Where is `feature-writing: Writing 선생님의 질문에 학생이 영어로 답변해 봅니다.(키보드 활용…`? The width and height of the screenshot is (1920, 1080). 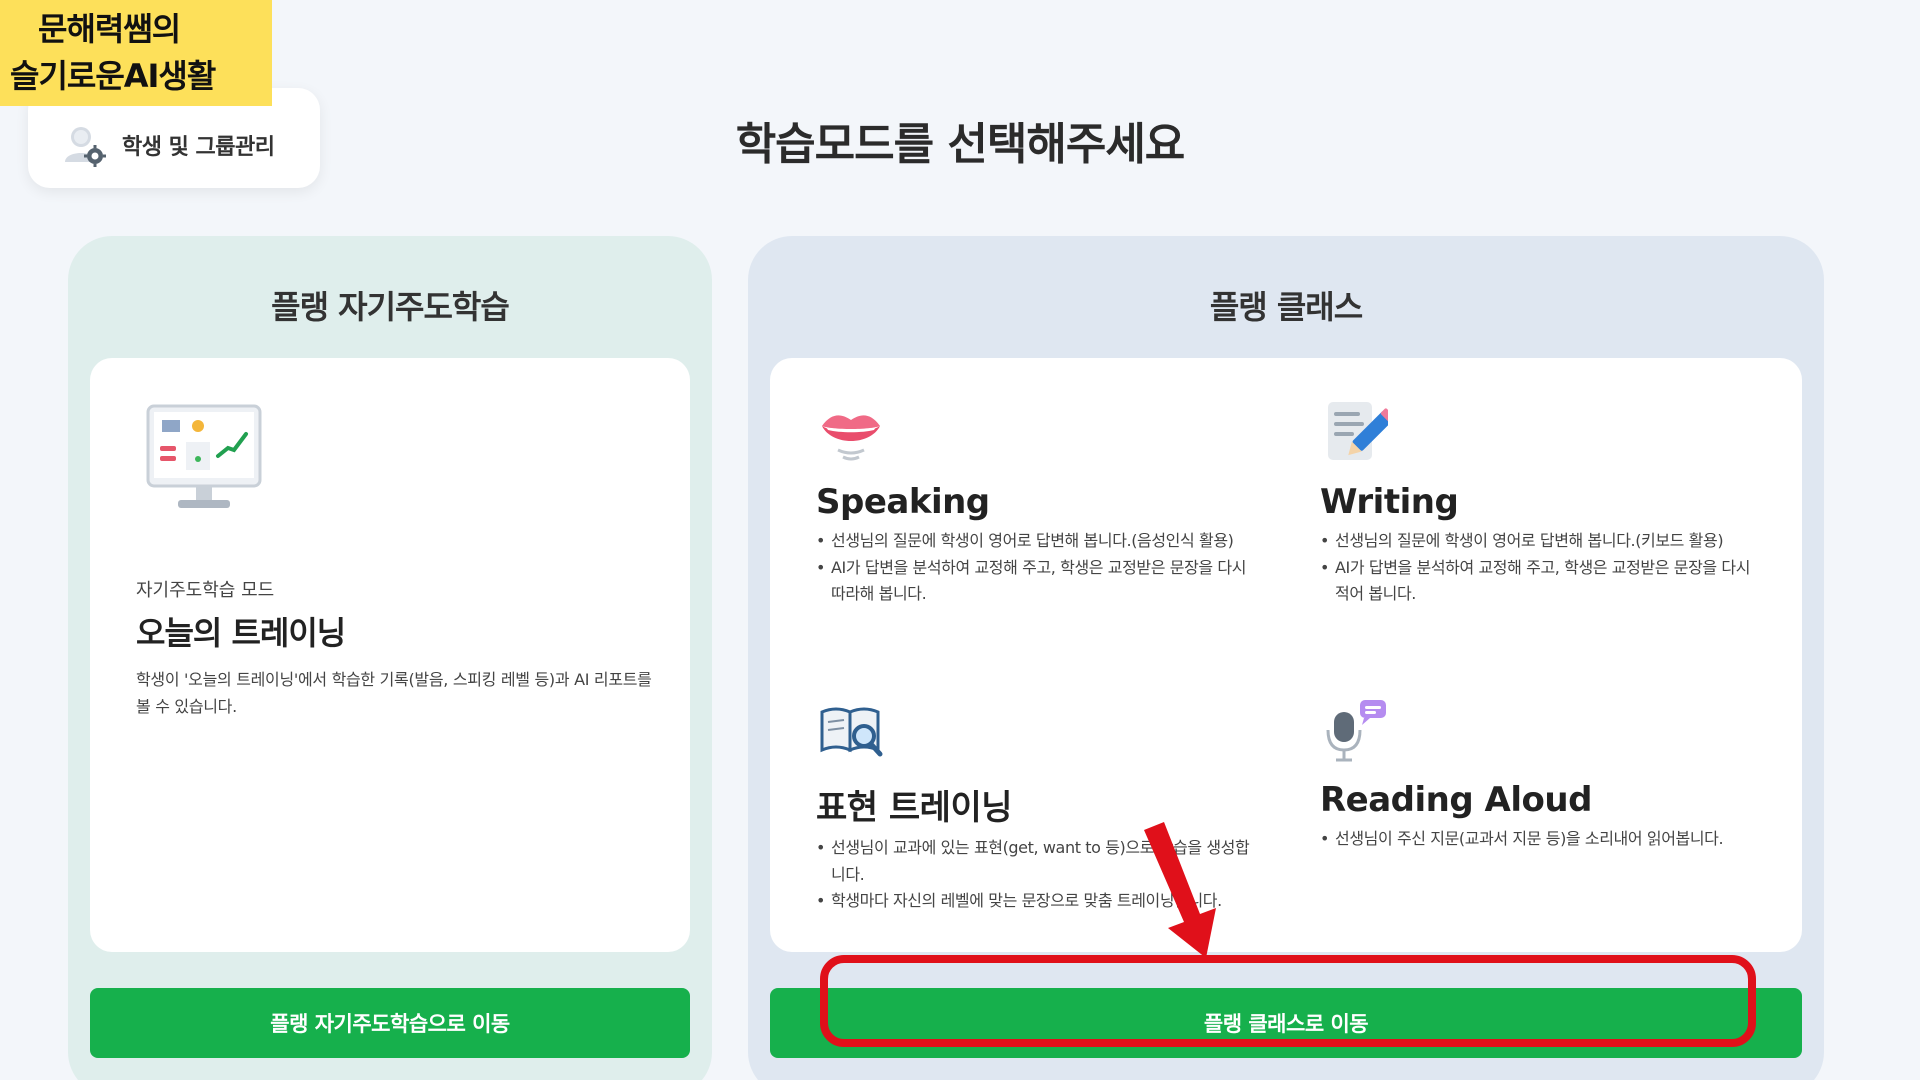
feature-writing: Writing 선생님의 질문에 학생이 영어로 답변해 봅니다.(키보드 활용… is located at coordinates (1540, 504).